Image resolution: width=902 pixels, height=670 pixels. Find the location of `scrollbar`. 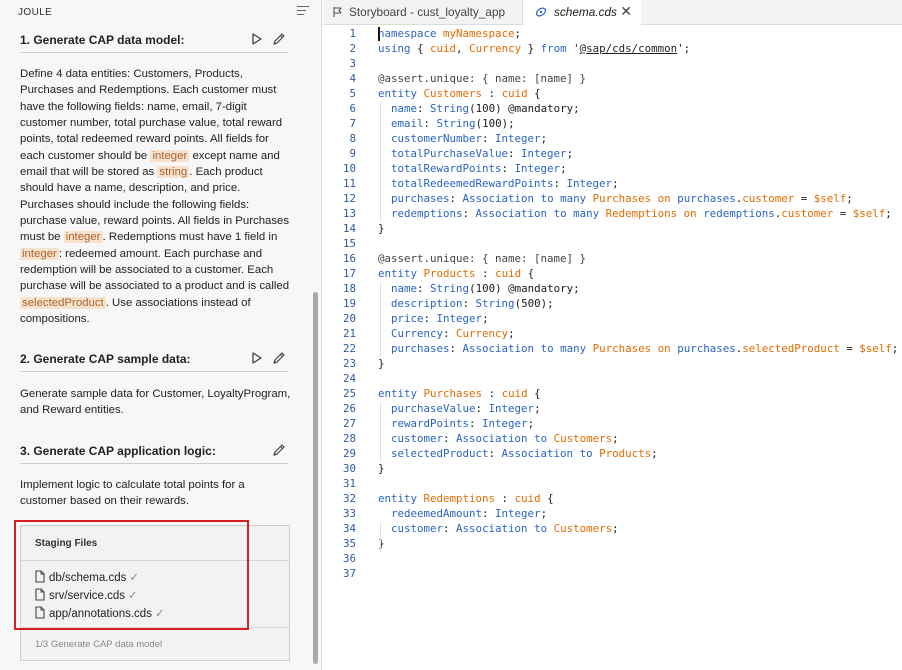

scrollbar is located at coordinates (315, 478).